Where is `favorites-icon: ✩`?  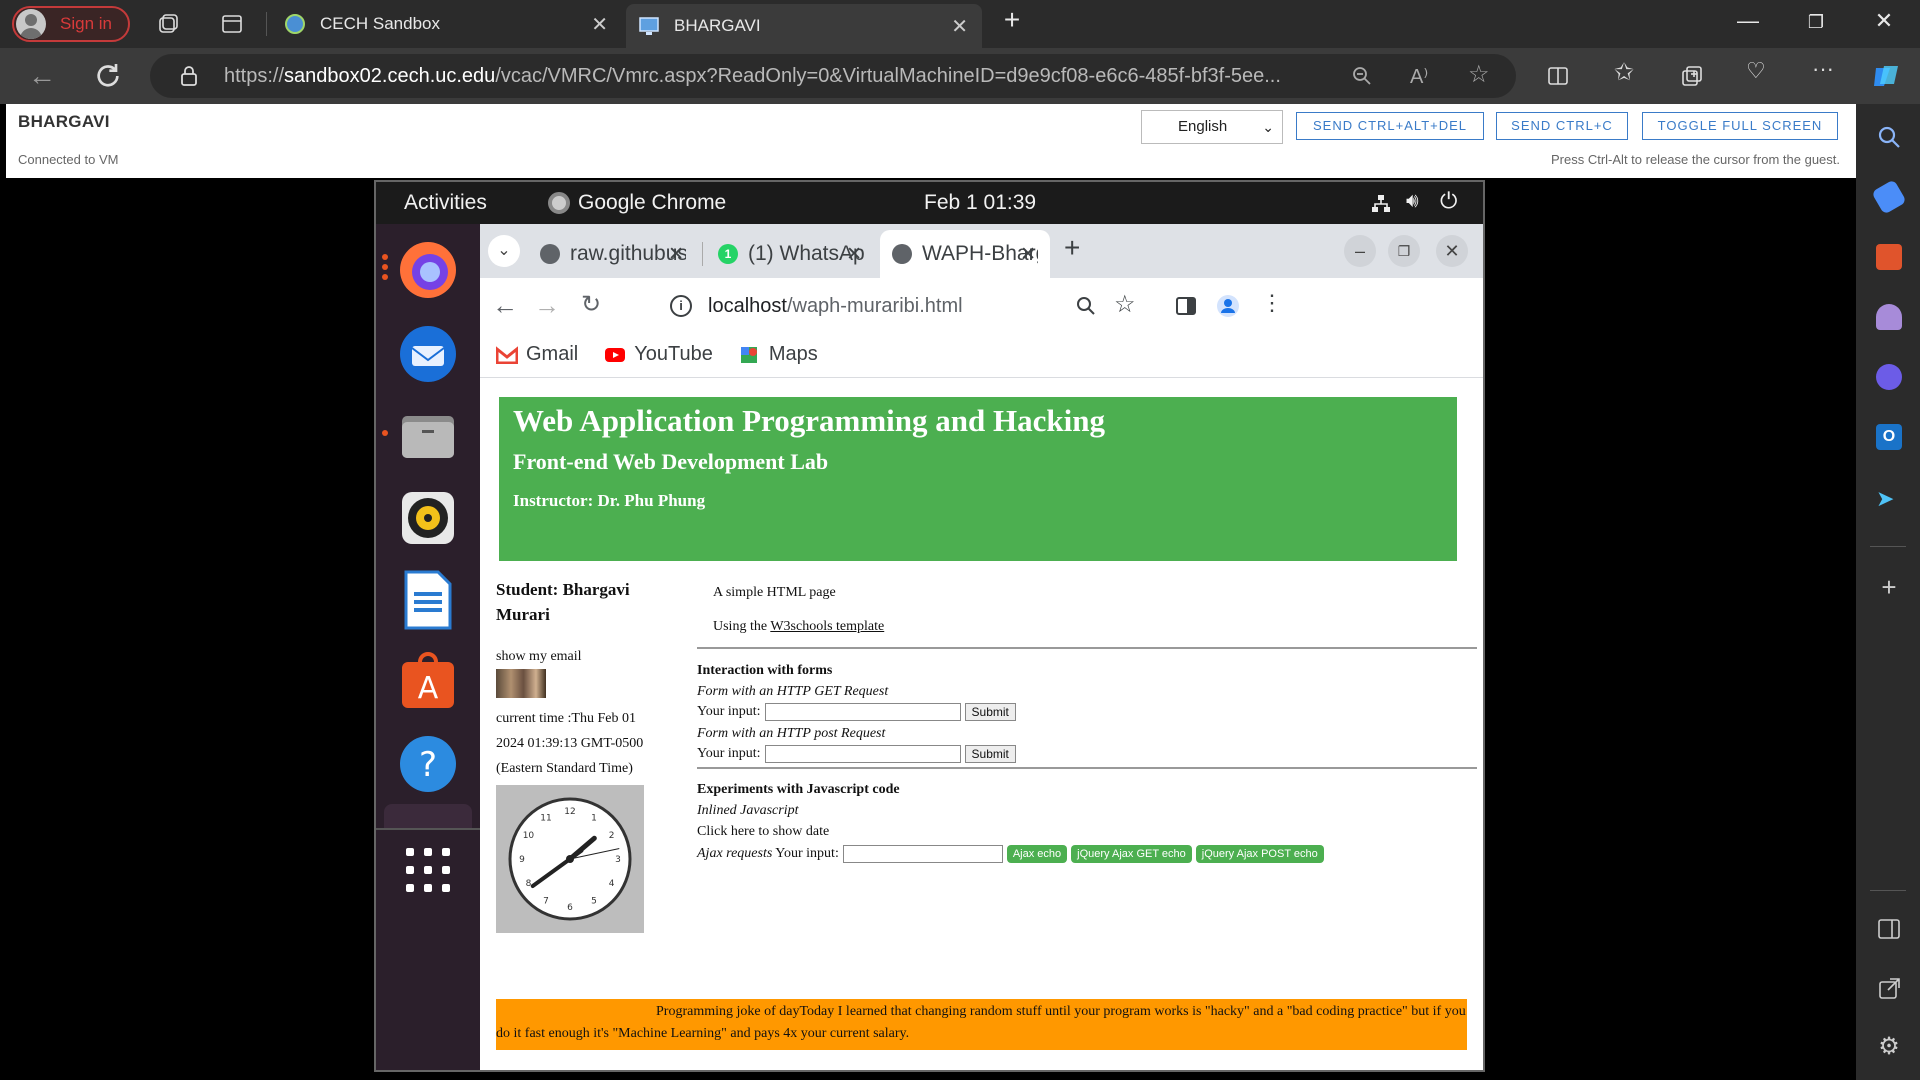 favorites-icon: ✩ is located at coordinates (1626, 72).